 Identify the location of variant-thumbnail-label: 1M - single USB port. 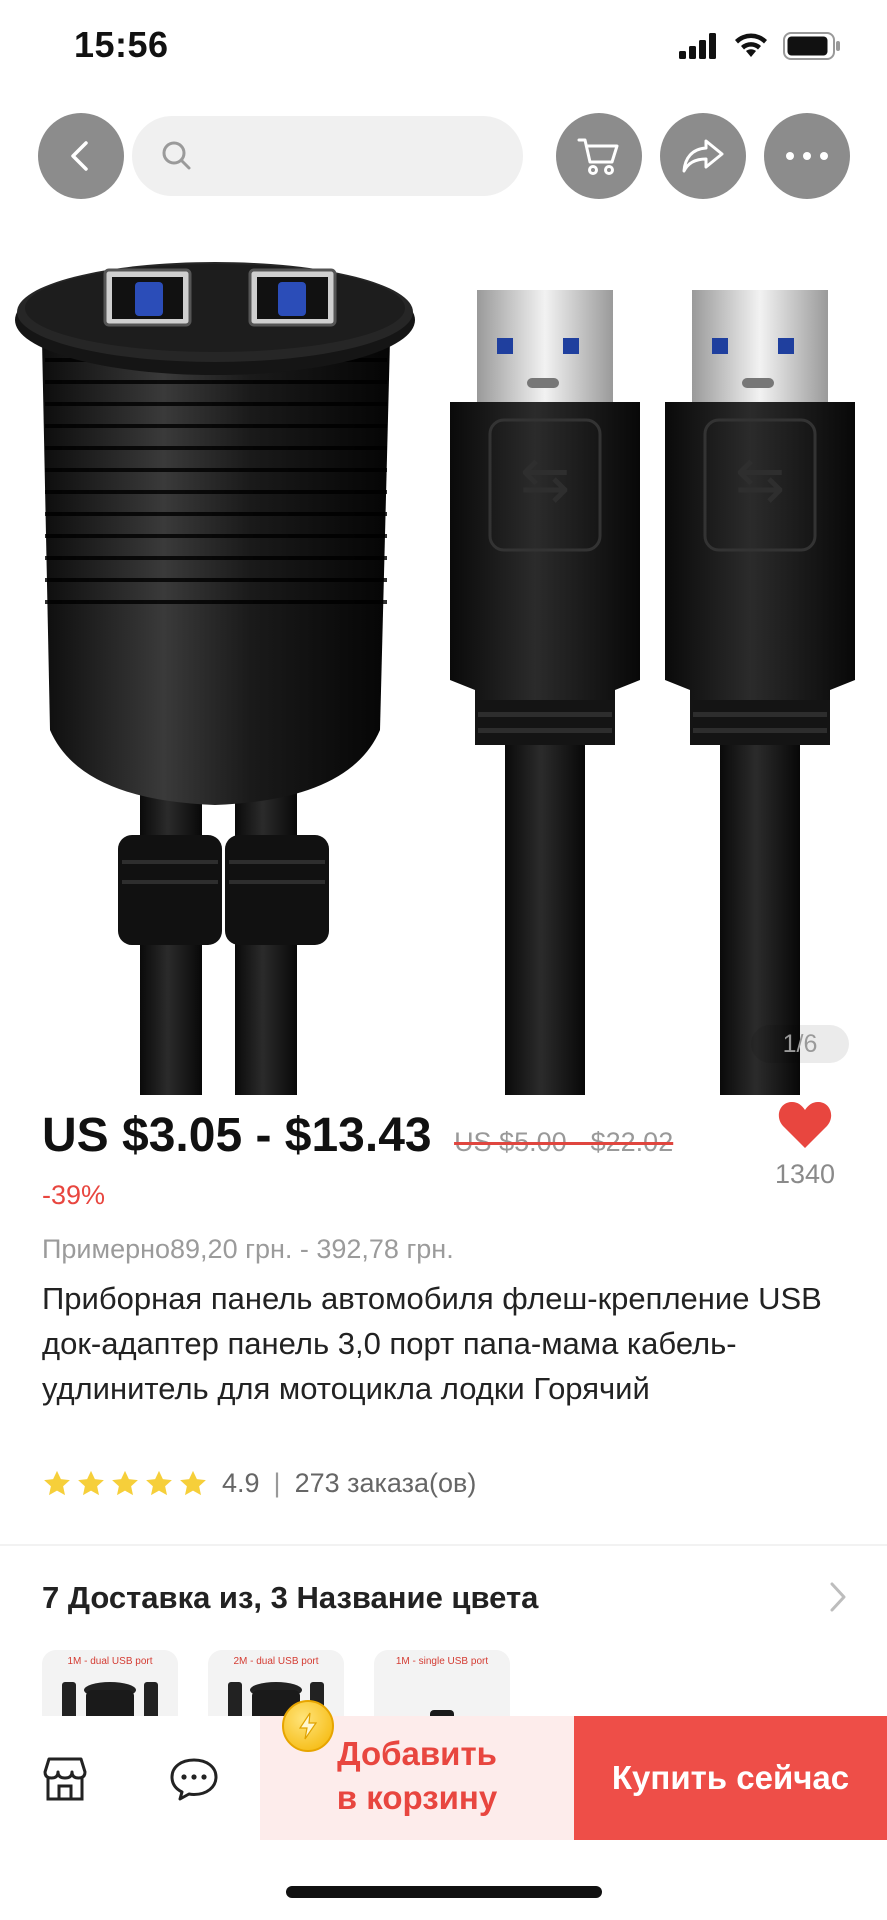
(442, 1661).